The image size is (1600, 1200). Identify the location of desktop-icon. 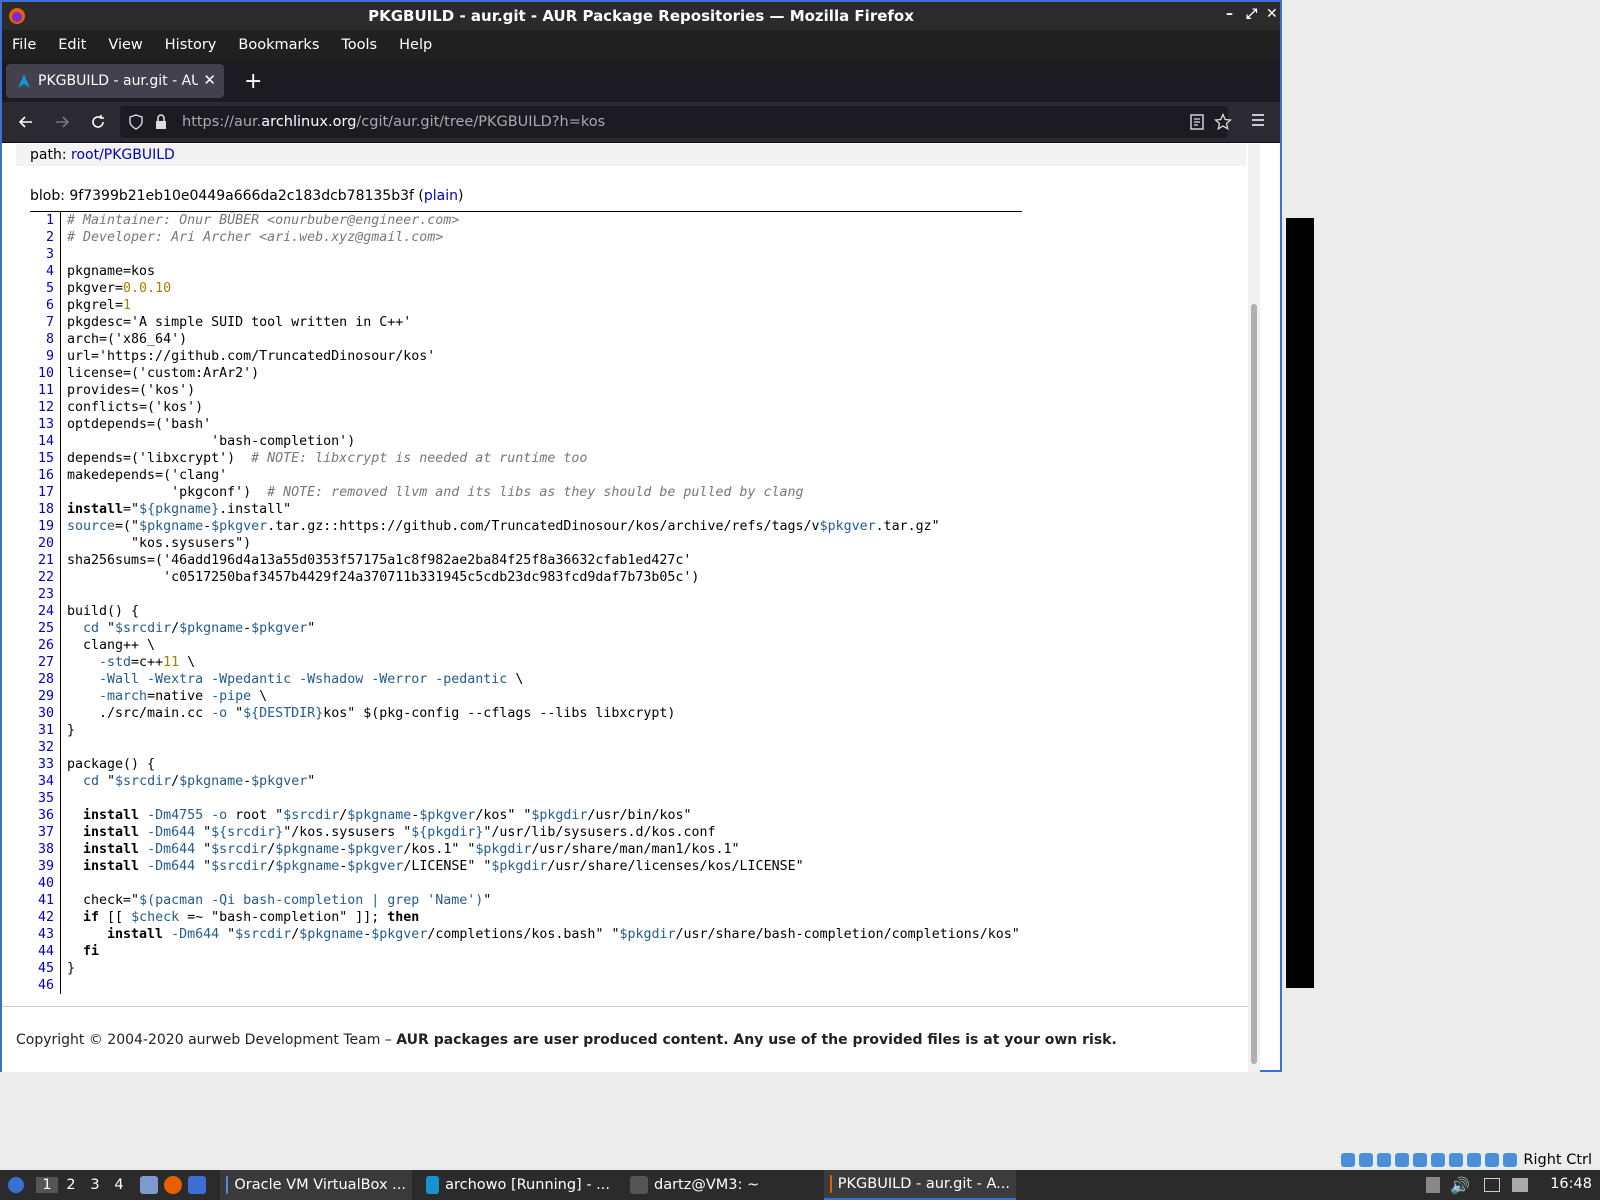
(197, 1185).